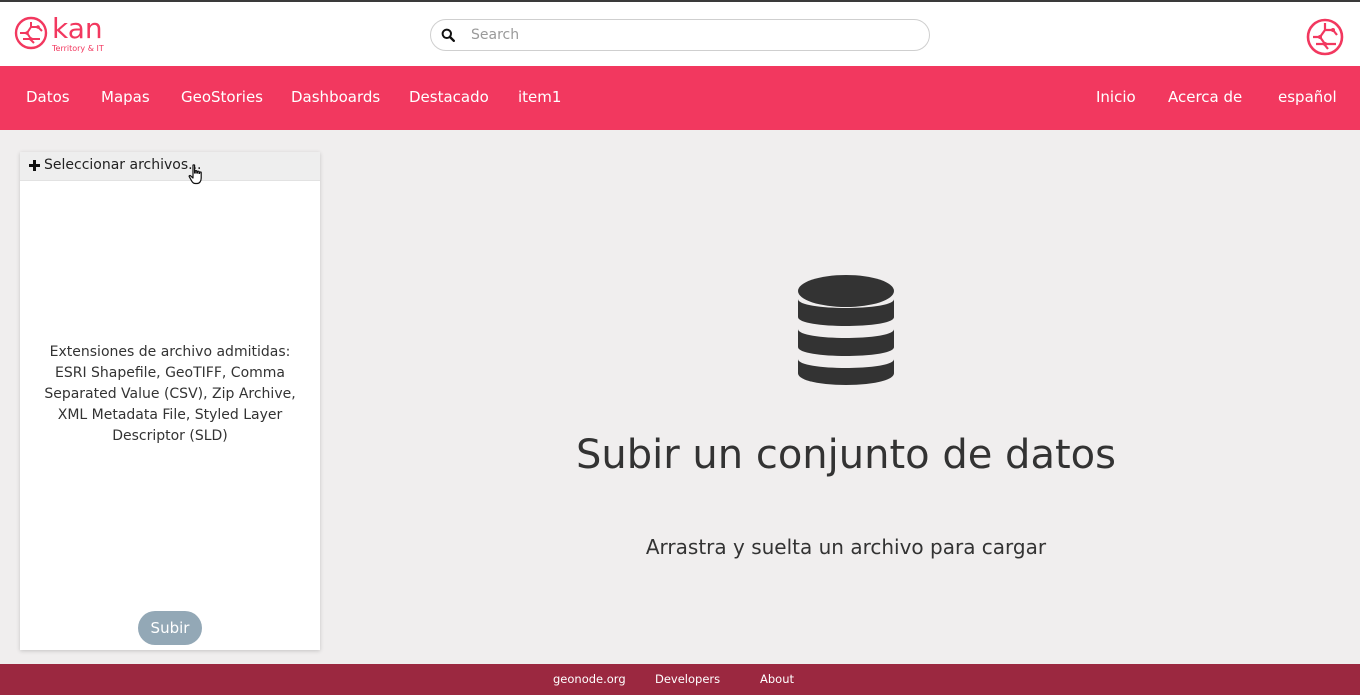  Describe the element at coordinates (195, 174) in the screenshot. I see `hand-cursor-icon` at that location.